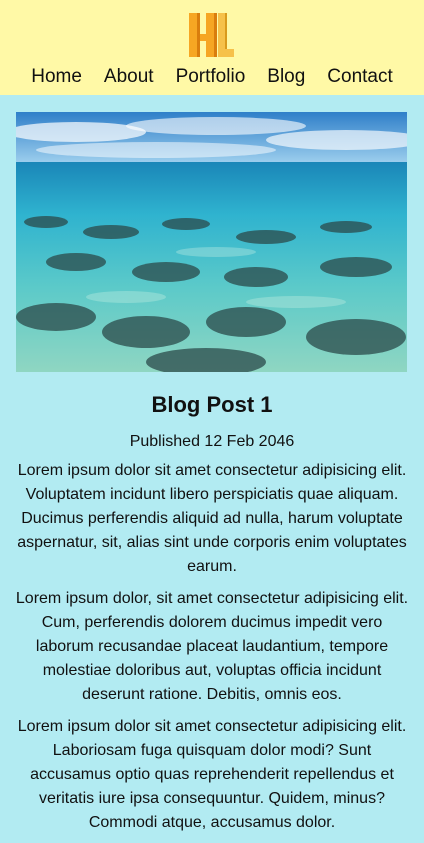  Describe the element at coordinates (211, 35) in the screenshot. I see `site-logo-icon` at that location.